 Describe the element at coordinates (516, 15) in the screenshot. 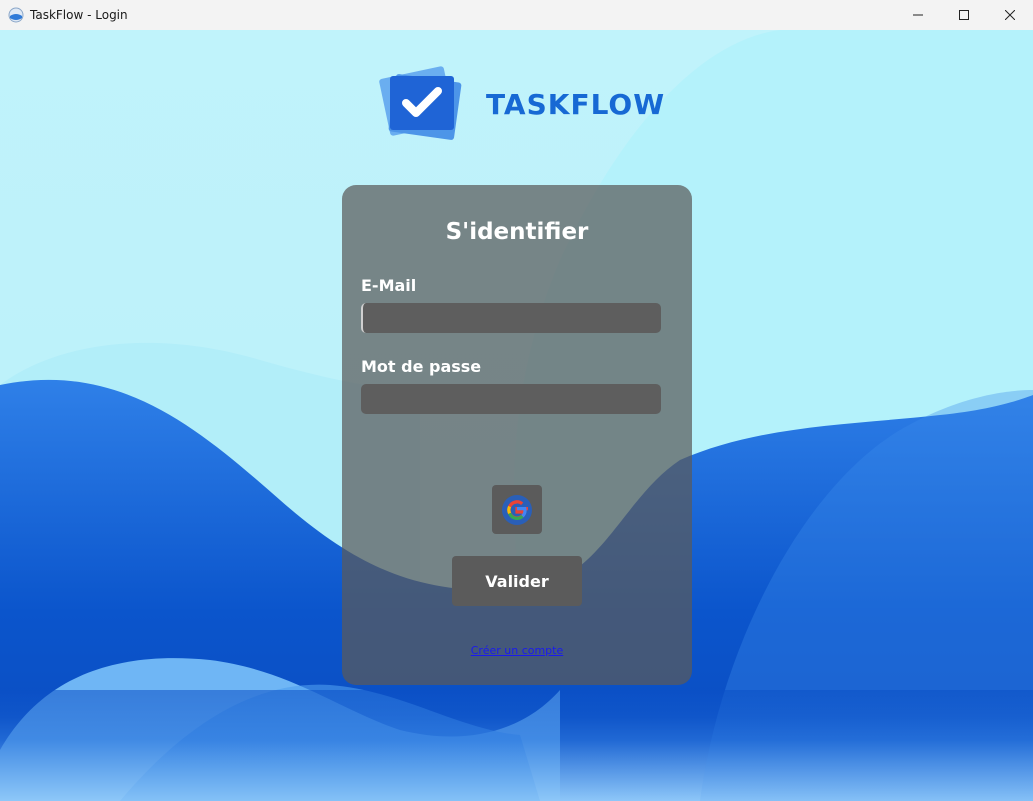

I see `window-titlebar: TaskFlow - Login` at that location.